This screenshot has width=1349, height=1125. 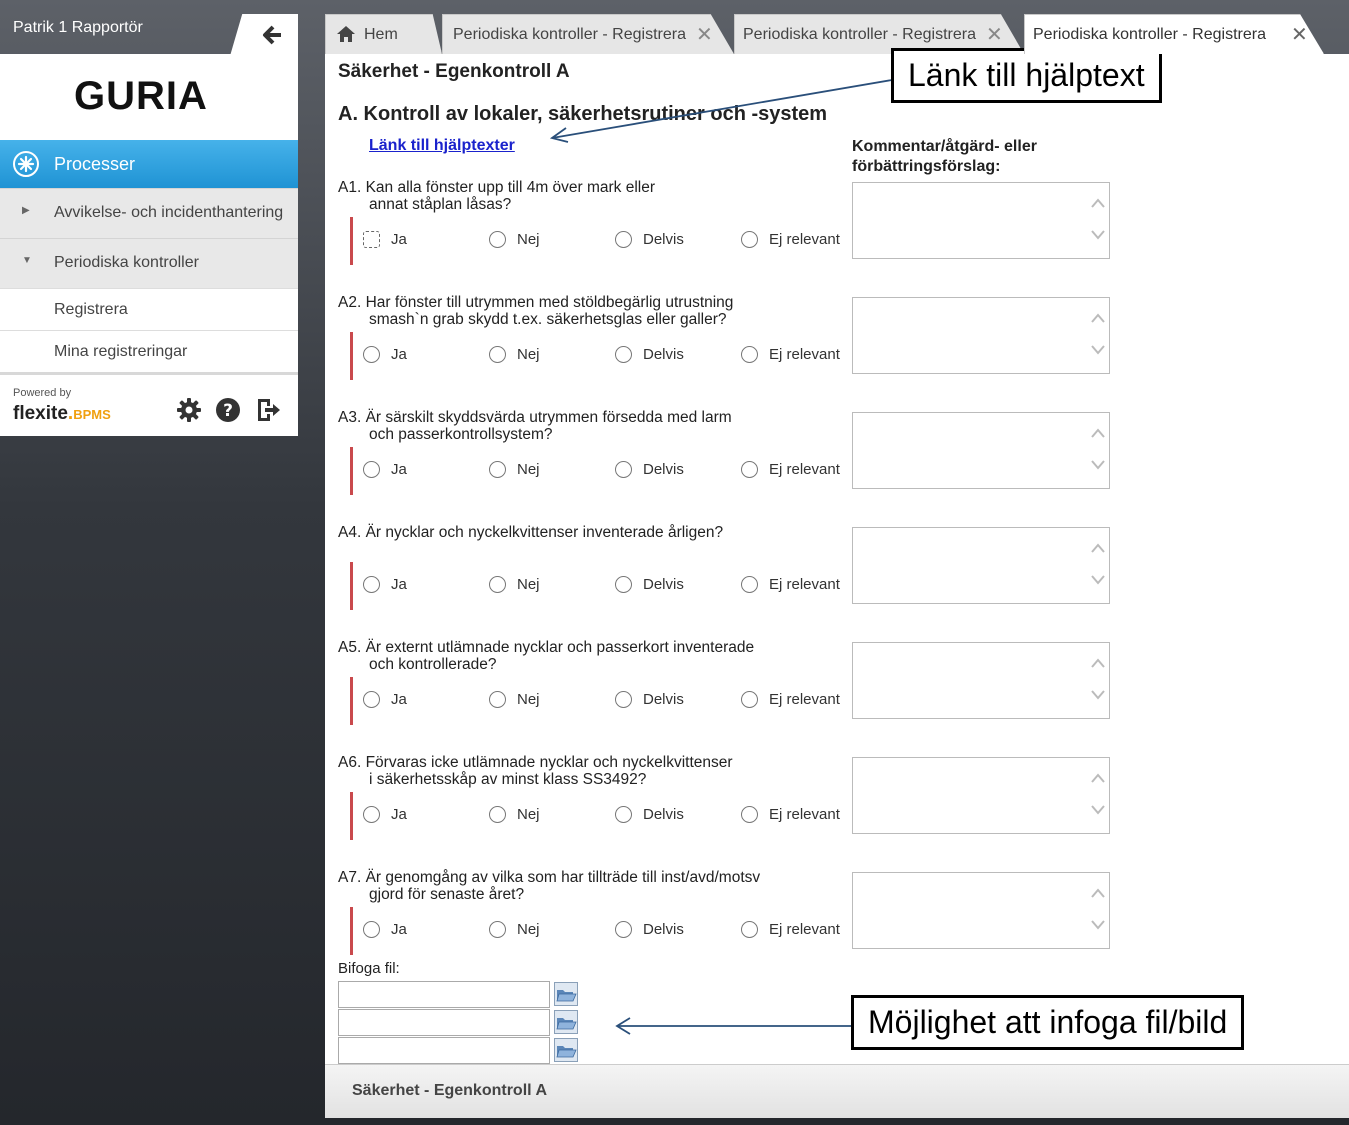 What do you see at coordinates (189, 410) in the screenshot?
I see `gear-icon` at bounding box center [189, 410].